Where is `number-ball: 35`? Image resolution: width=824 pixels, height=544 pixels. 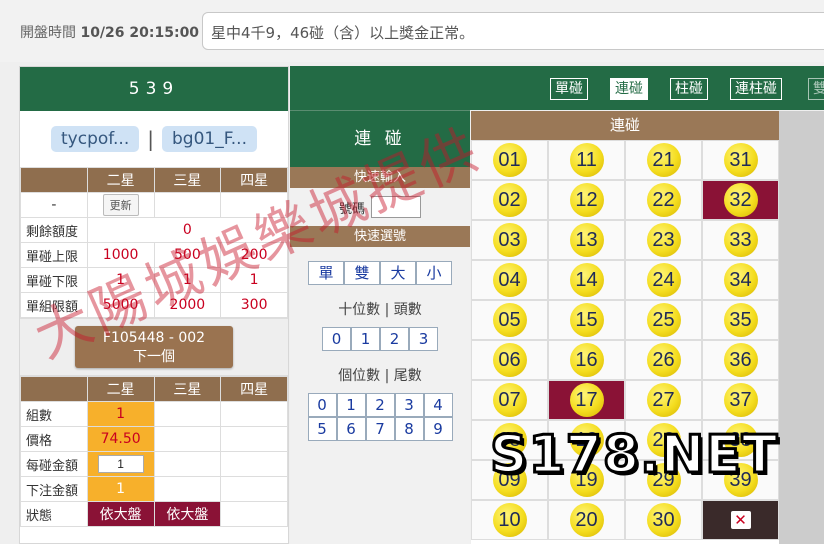 number-ball: 35 is located at coordinates (740, 320).